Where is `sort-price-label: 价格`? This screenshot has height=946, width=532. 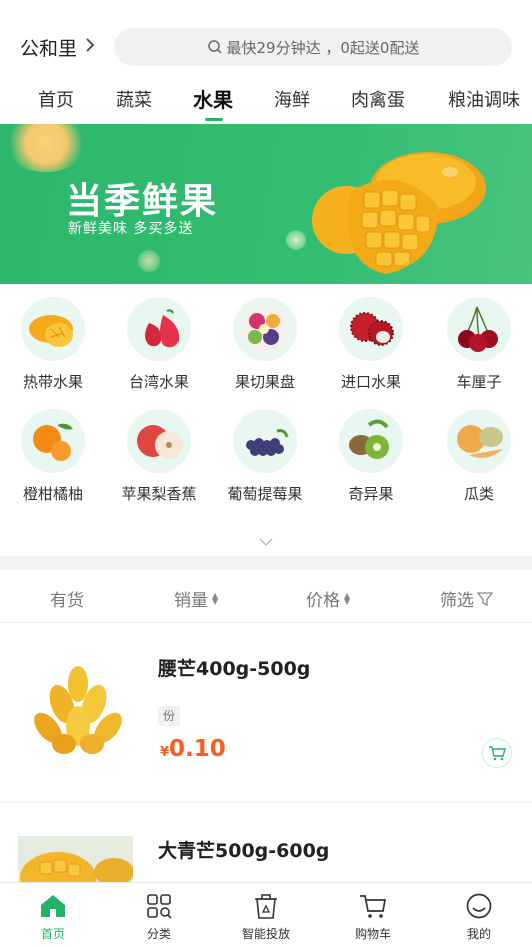 sort-price-label: 价格 is located at coordinates (323, 601).